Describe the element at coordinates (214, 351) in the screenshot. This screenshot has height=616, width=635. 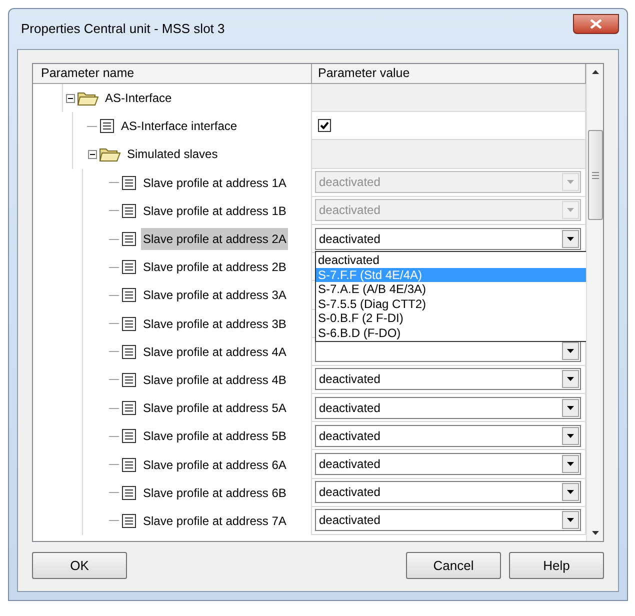
I see `tree-item-label: Slave profile at address 4A` at that location.